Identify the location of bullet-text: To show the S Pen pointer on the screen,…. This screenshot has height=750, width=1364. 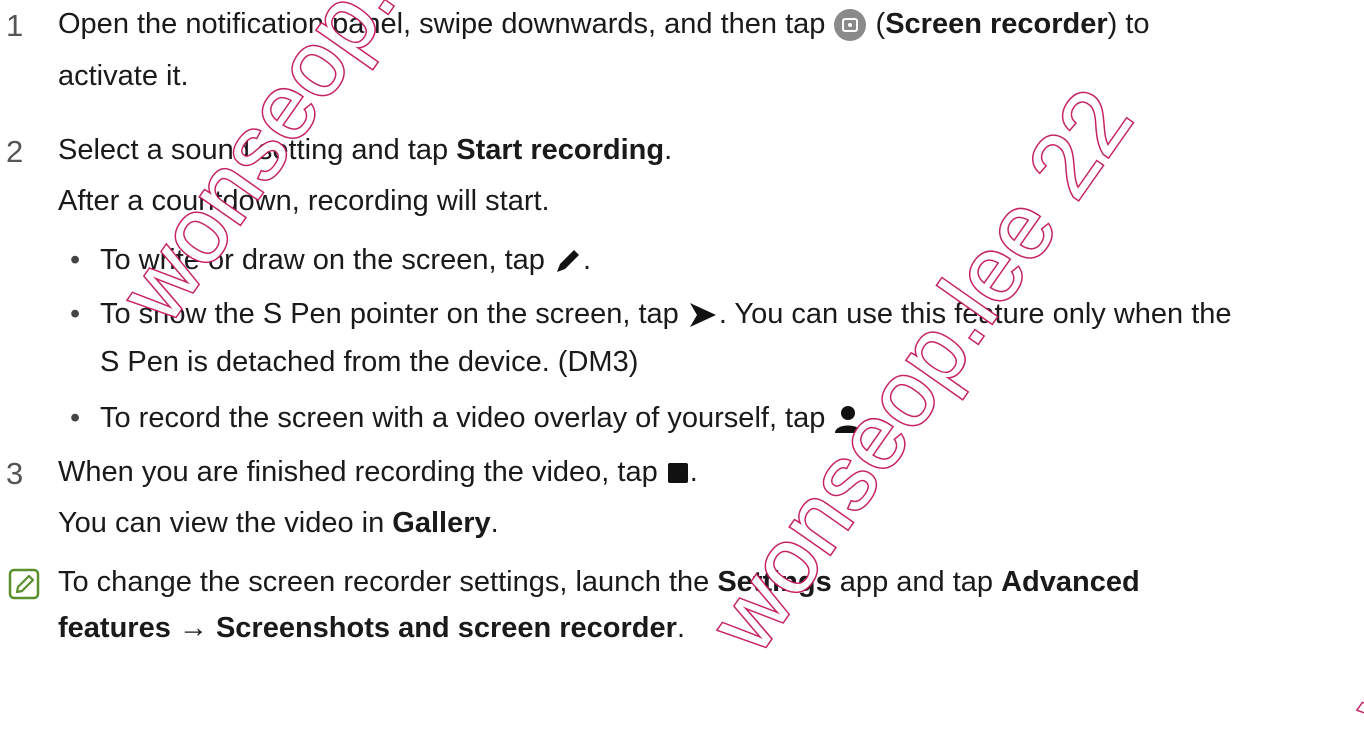
(389, 314).